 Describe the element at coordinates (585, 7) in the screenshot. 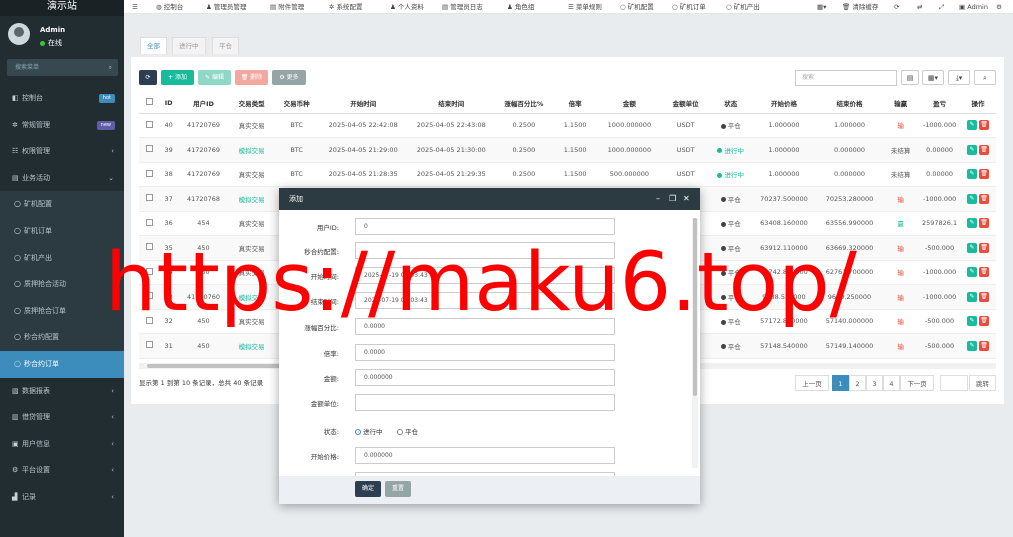

I see `top-nav-item-7: ☰ 菜单规则` at that location.